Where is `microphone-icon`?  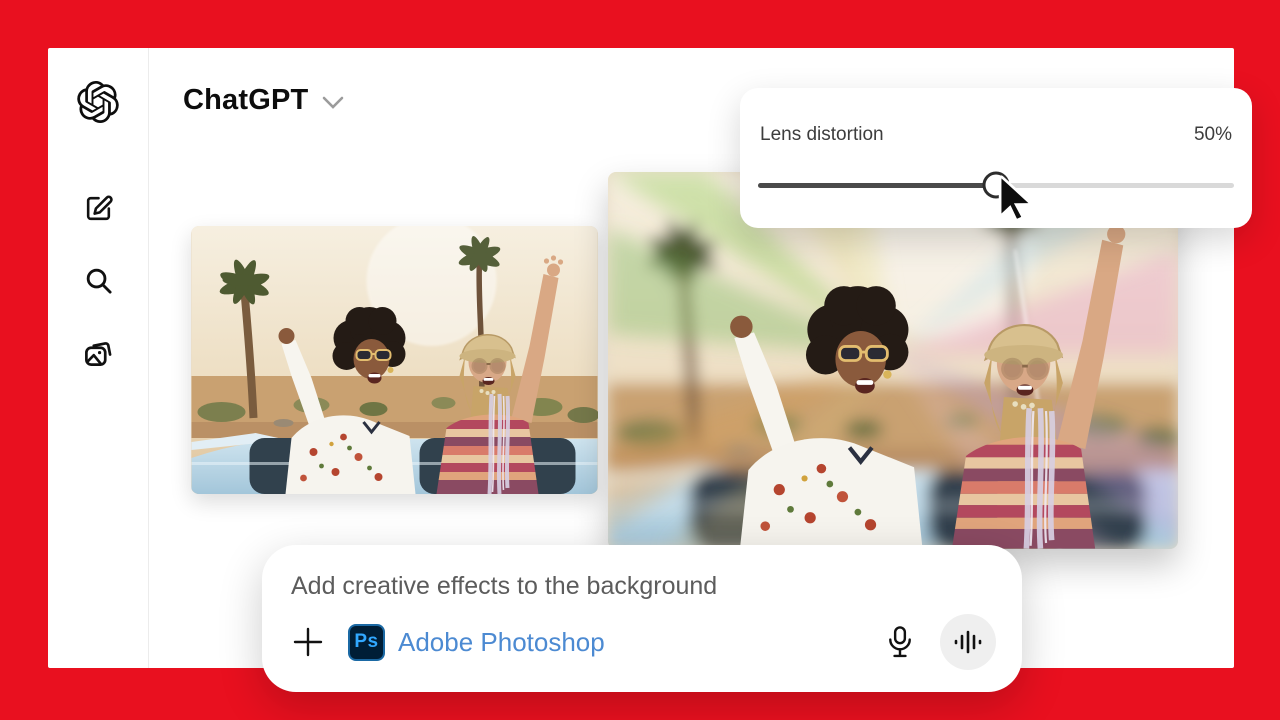 microphone-icon is located at coordinates (900, 642).